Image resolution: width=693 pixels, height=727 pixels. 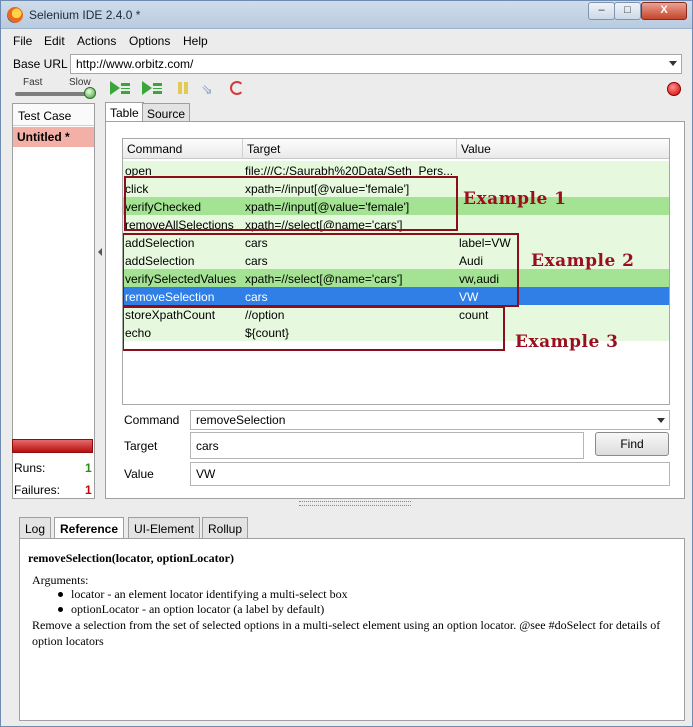 What do you see at coordinates (141, 446) in the screenshot?
I see `target-label: Target` at bounding box center [141, 446].